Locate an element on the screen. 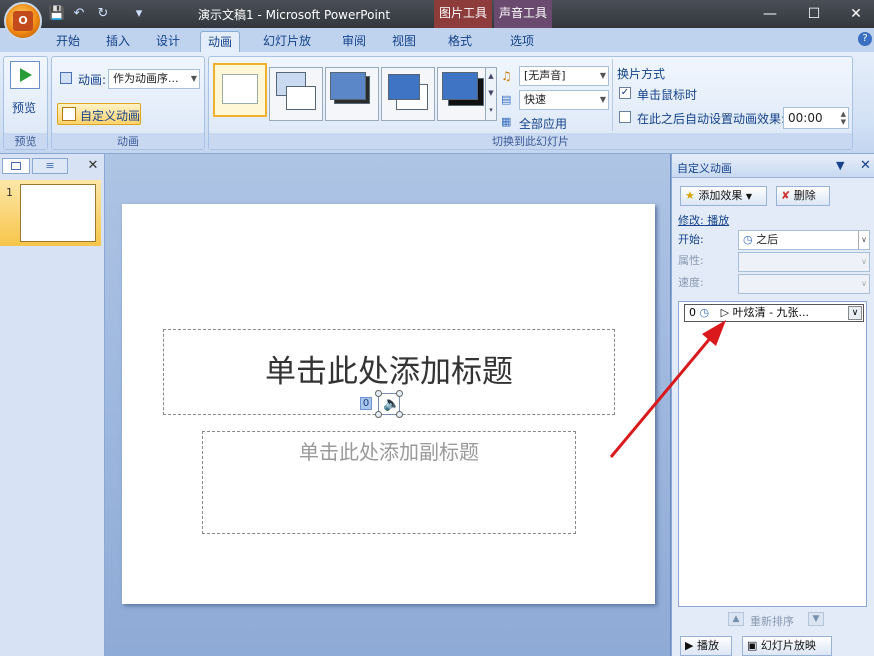 This screenshot has width=874, height=656. start-value: 之后 is located at coordinates (767, 239).